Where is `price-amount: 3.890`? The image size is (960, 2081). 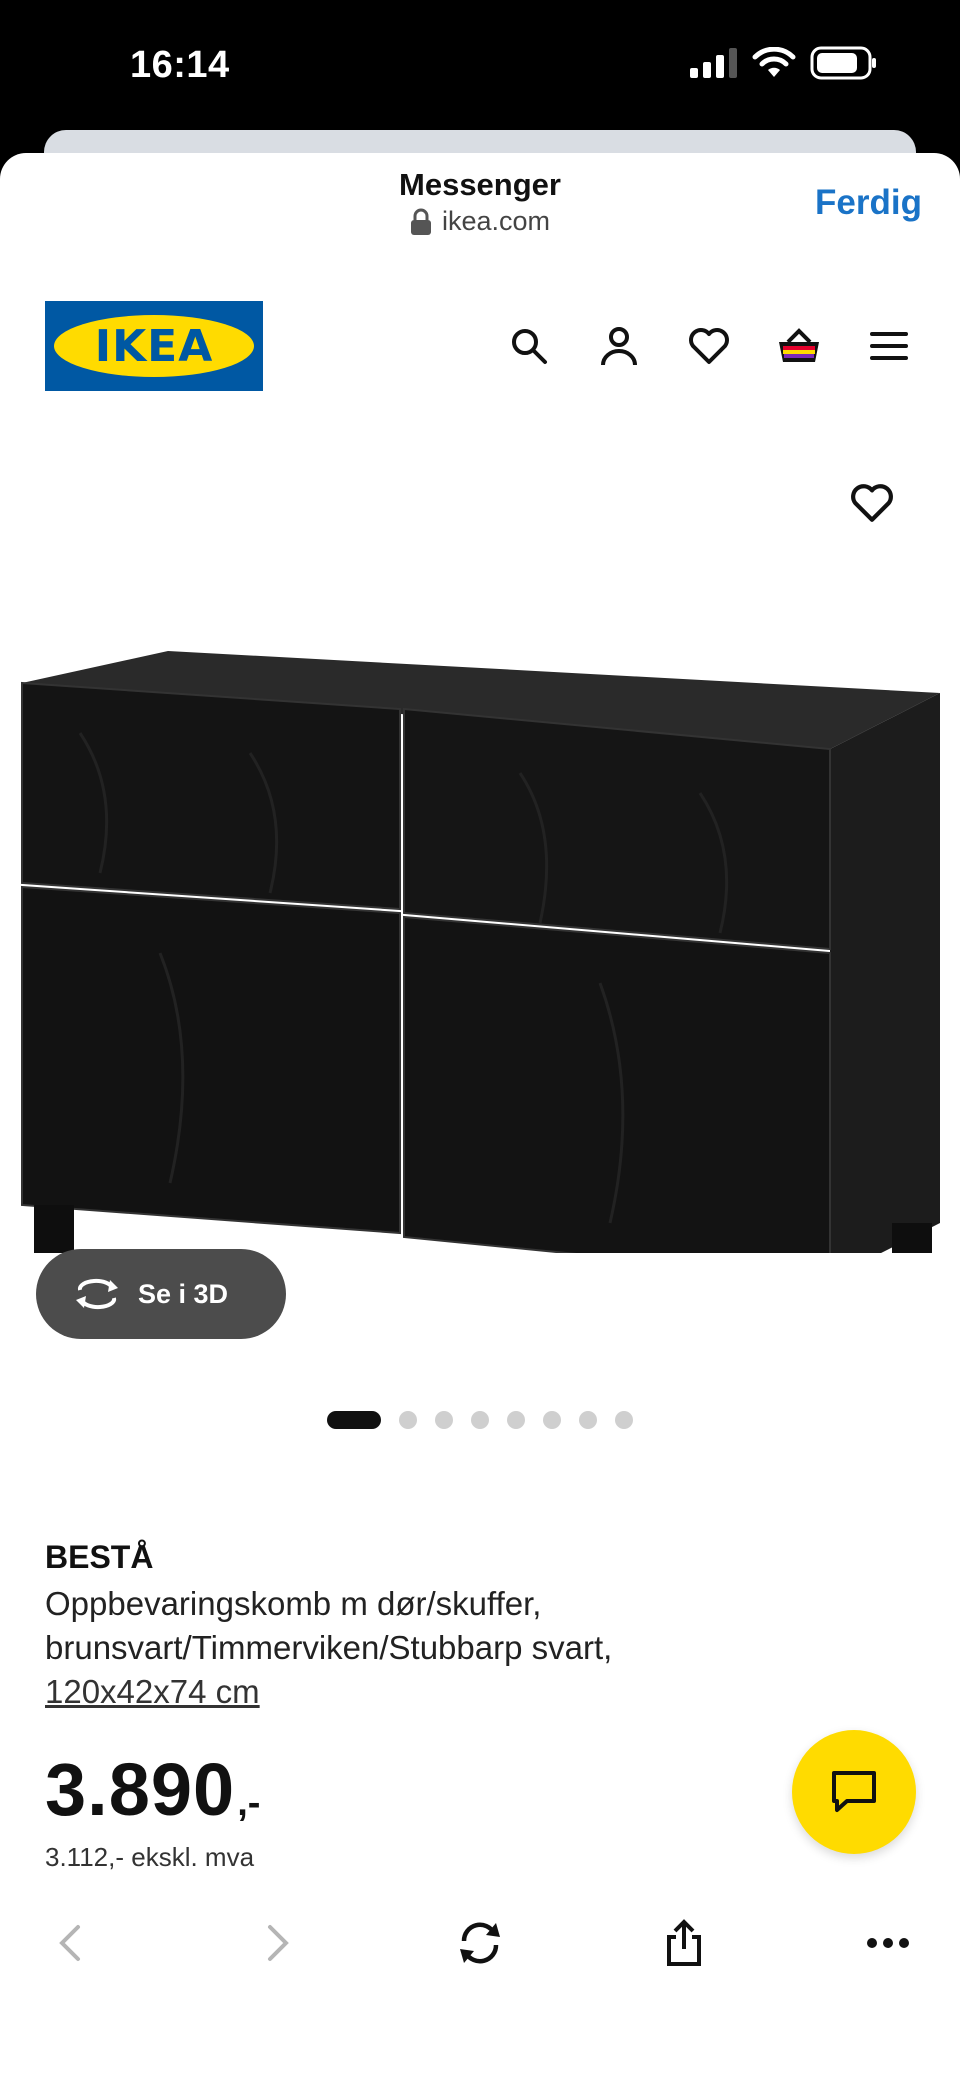 price-amount: 3.890 is located at coordinates (140, 1789).